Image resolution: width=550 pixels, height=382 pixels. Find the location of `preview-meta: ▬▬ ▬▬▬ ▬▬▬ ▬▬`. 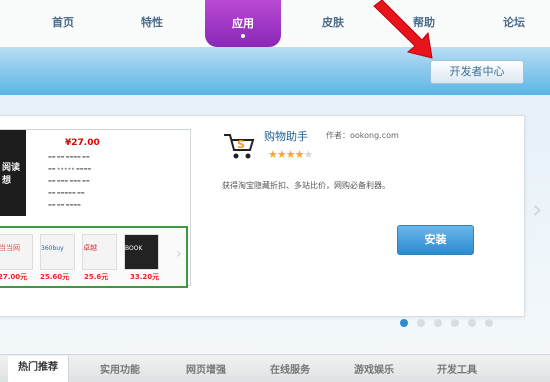

preview-meta: ▬▬ ▬▬▬ ▬▬▬ ▬▬ is located at coordinates (69, 180).